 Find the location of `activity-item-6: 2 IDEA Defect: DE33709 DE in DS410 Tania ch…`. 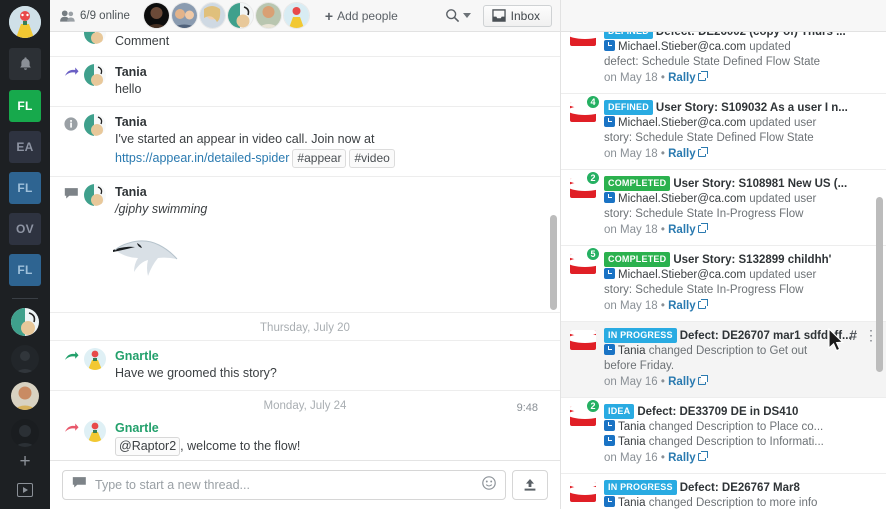

activity-item-6: 2 IDEA Defect: DE33709 DE in DS410 Tania ch… is located at coordinates (723, 436).